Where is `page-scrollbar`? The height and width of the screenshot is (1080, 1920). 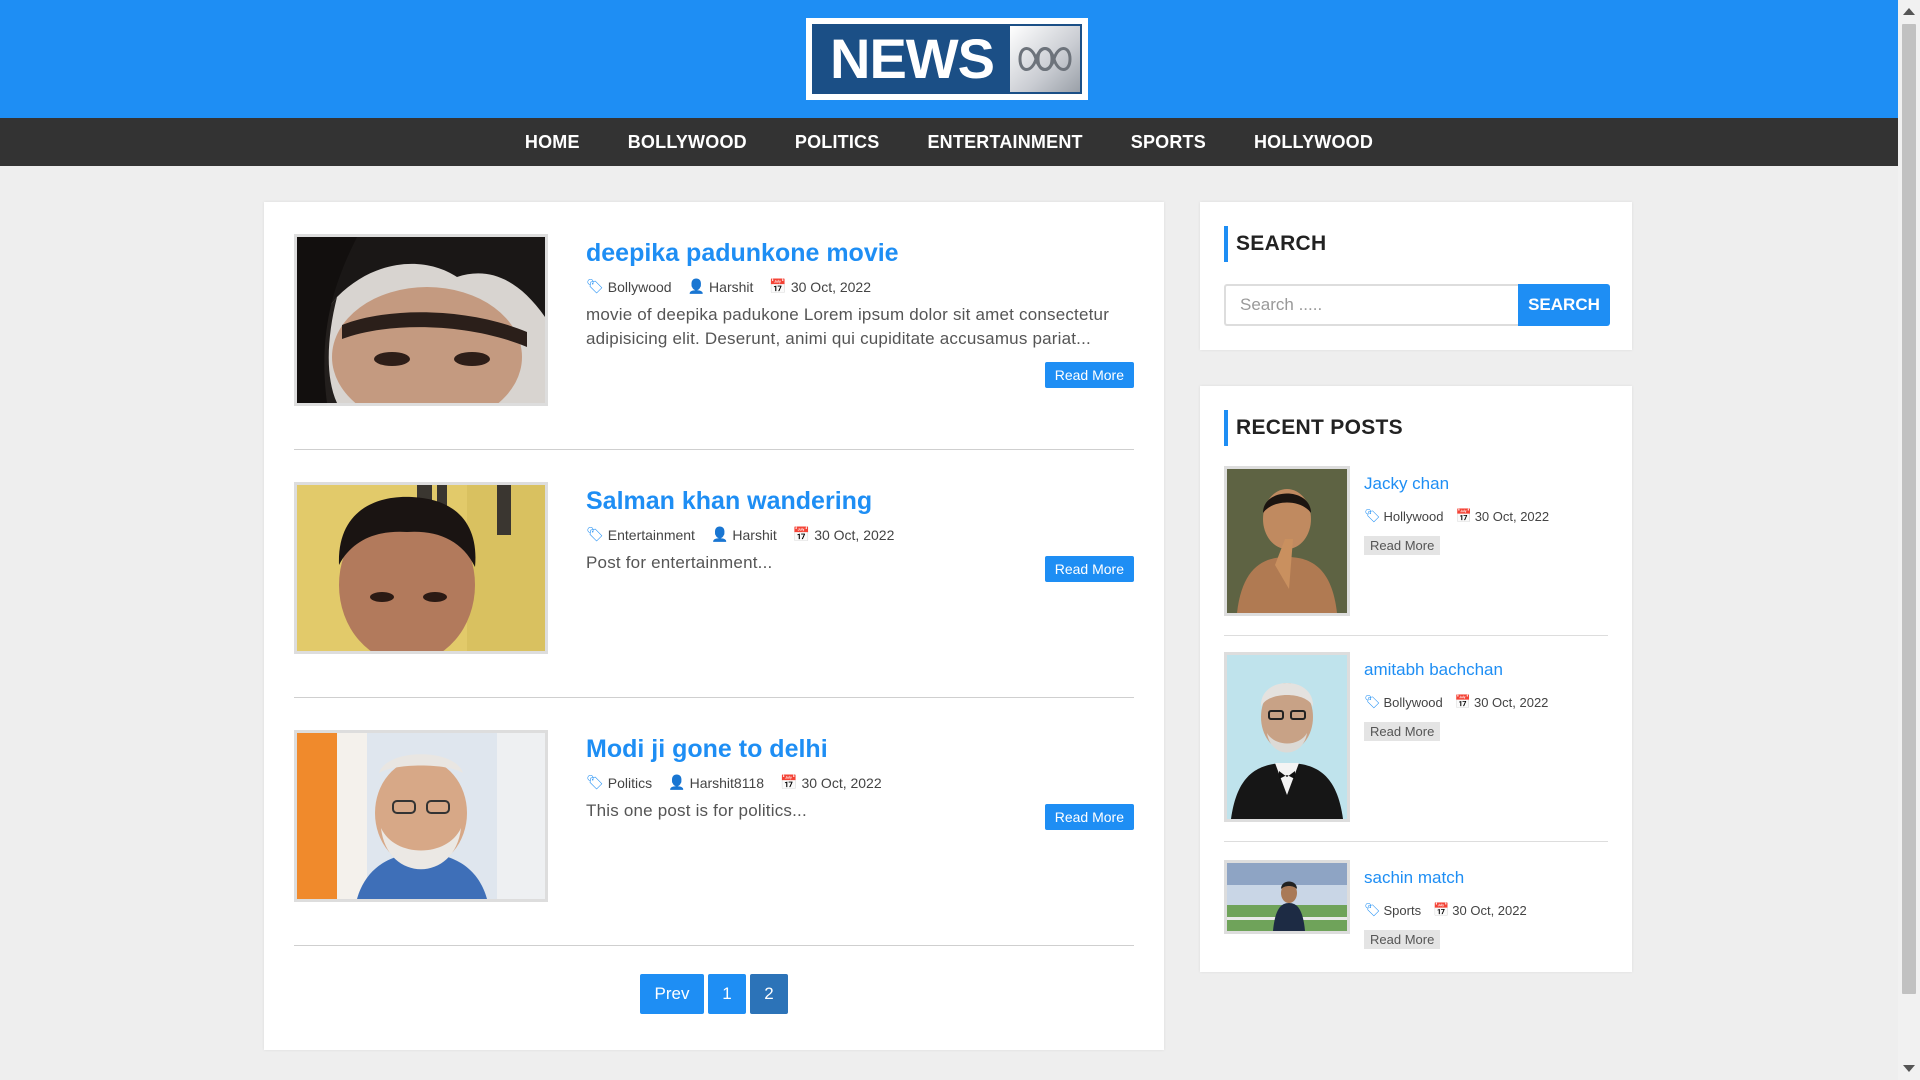
page-scrollbar is located at coordinates (1909, 540).